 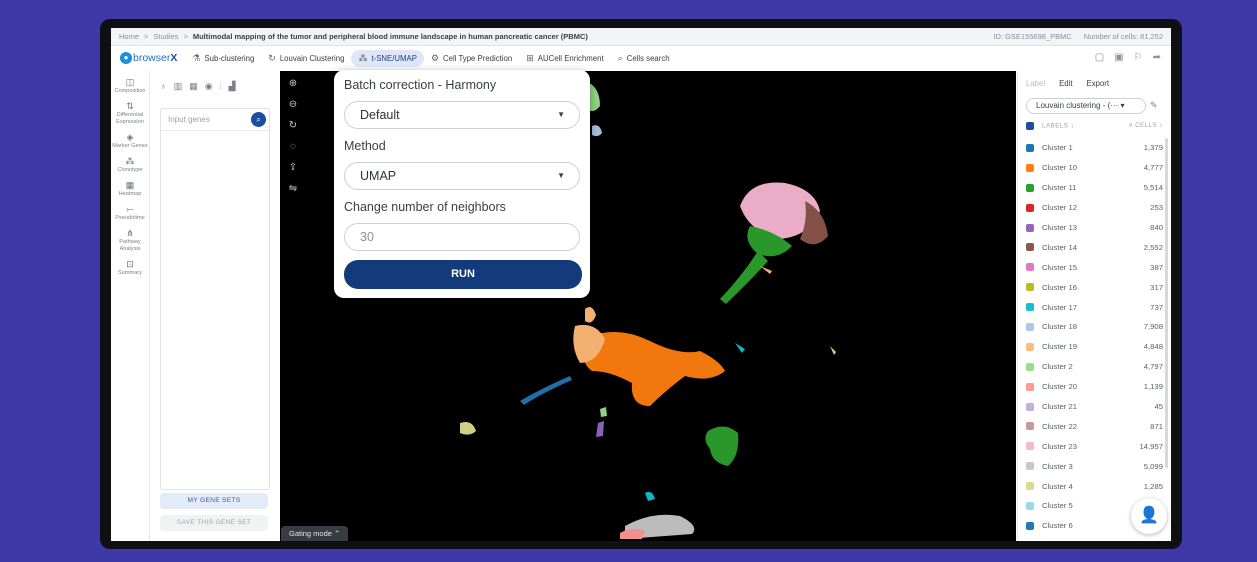 What do you see at coordinates (293, 105) in the screenshot?
I see `zoom-out-icon: ⊖` at bounding box center [293, 105].